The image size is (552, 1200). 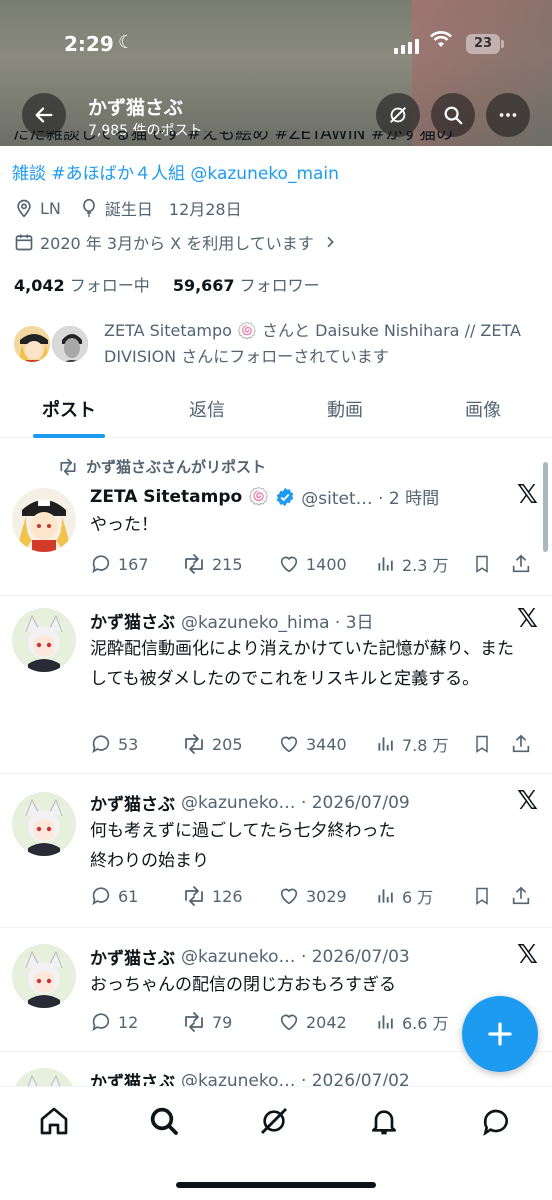 What do you see at coordinates (128, 896) in the screenshot?
I see `reply-count: 61` at bounding box center [128, 896].